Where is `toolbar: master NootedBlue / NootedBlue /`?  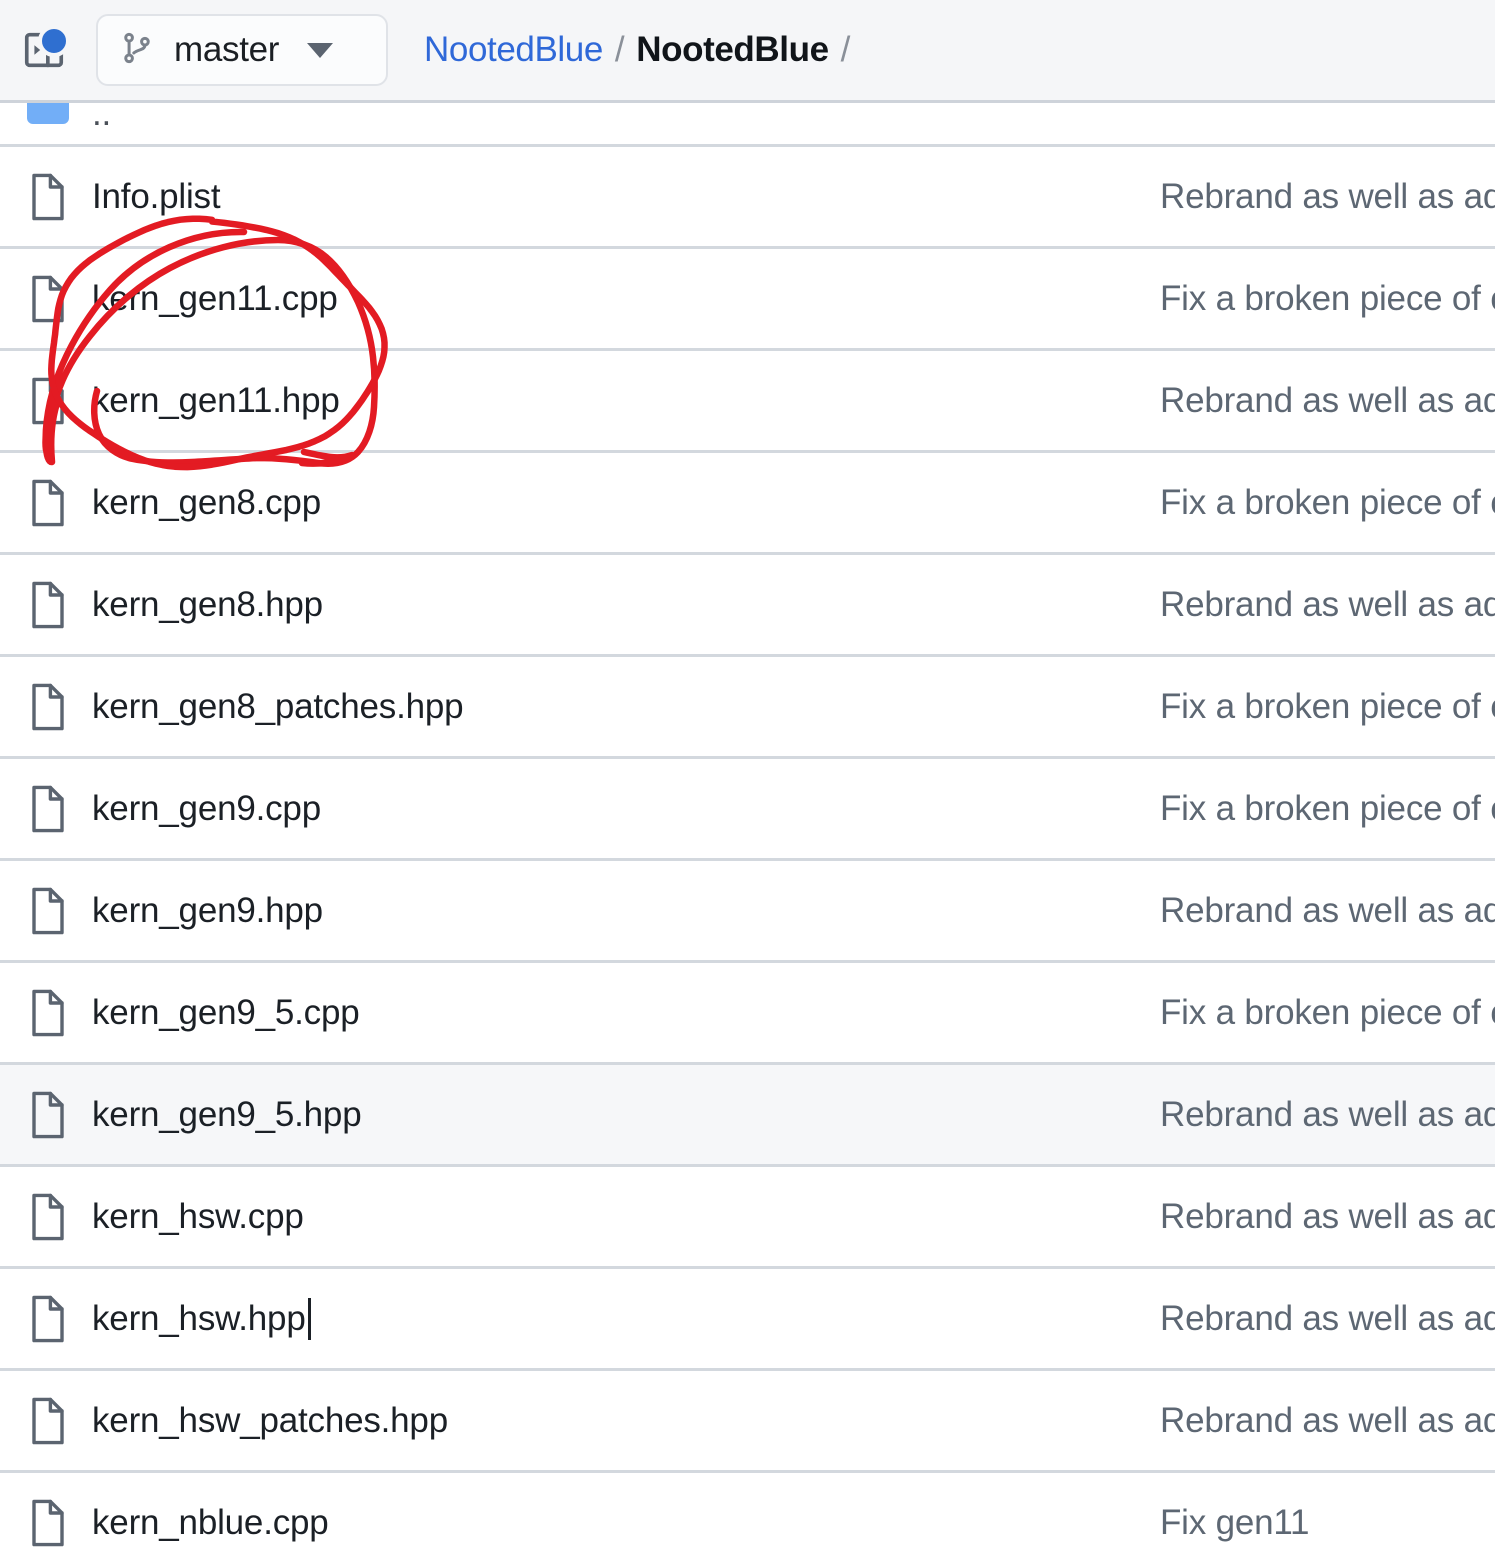
toolbar: master NootedBlue / NootedBlue / is located at coordinates (747, 51).